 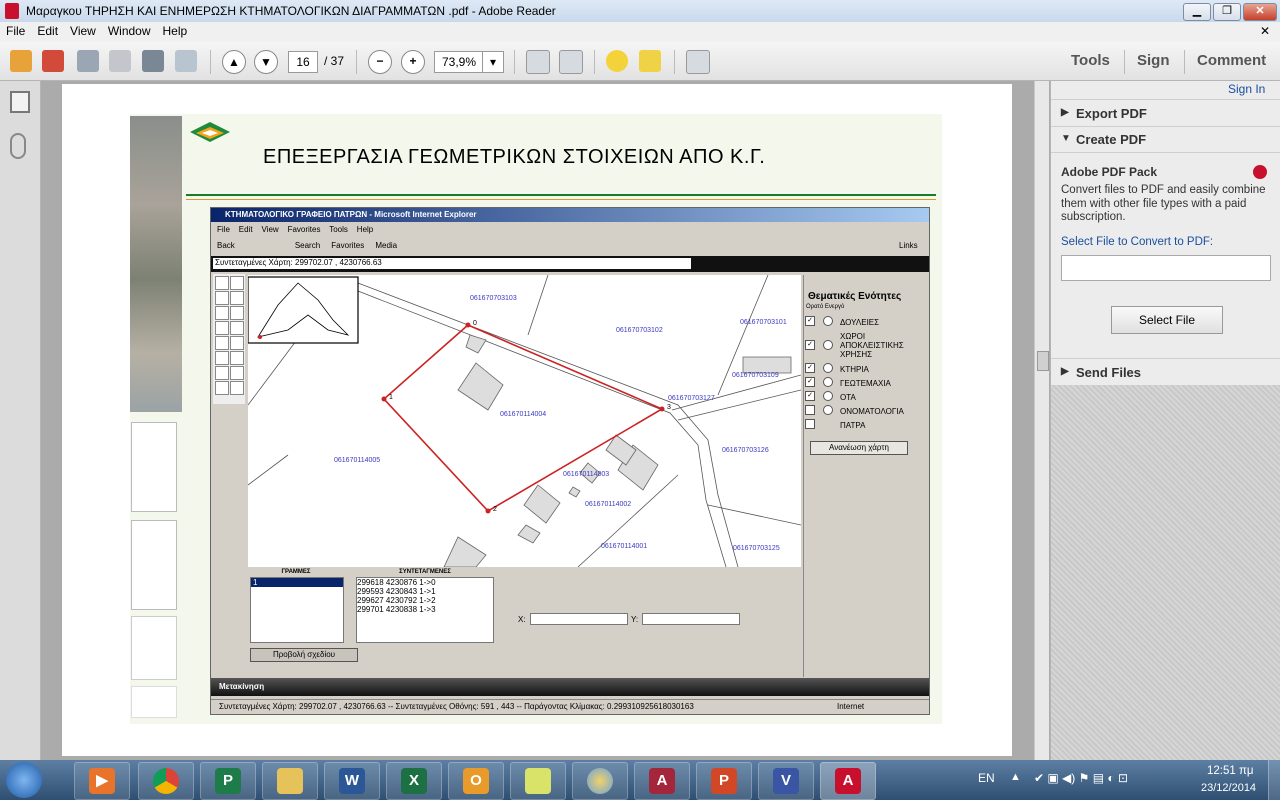 I want to click on menu-file: File, so click(x=15, y=31).